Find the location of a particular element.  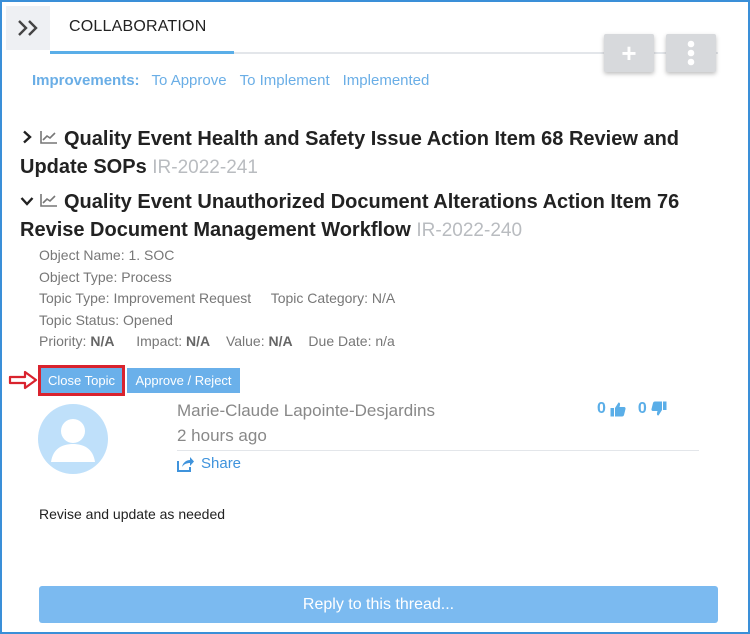

tab-label: COLLABORATION is located at coordinates (138, 26).